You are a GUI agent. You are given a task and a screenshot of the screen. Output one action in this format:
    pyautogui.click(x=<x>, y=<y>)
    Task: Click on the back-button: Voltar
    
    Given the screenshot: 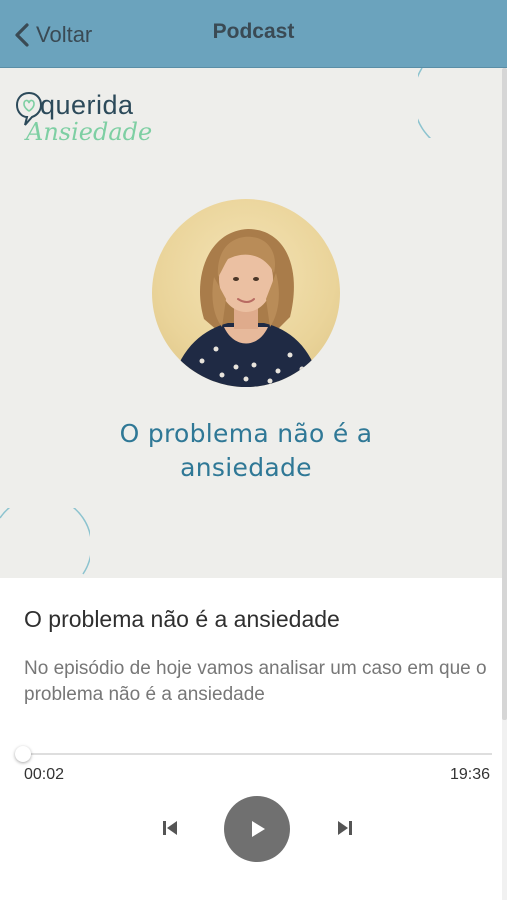 What is the action you would take?
    pyautogui.click(x=52, y=35)
    